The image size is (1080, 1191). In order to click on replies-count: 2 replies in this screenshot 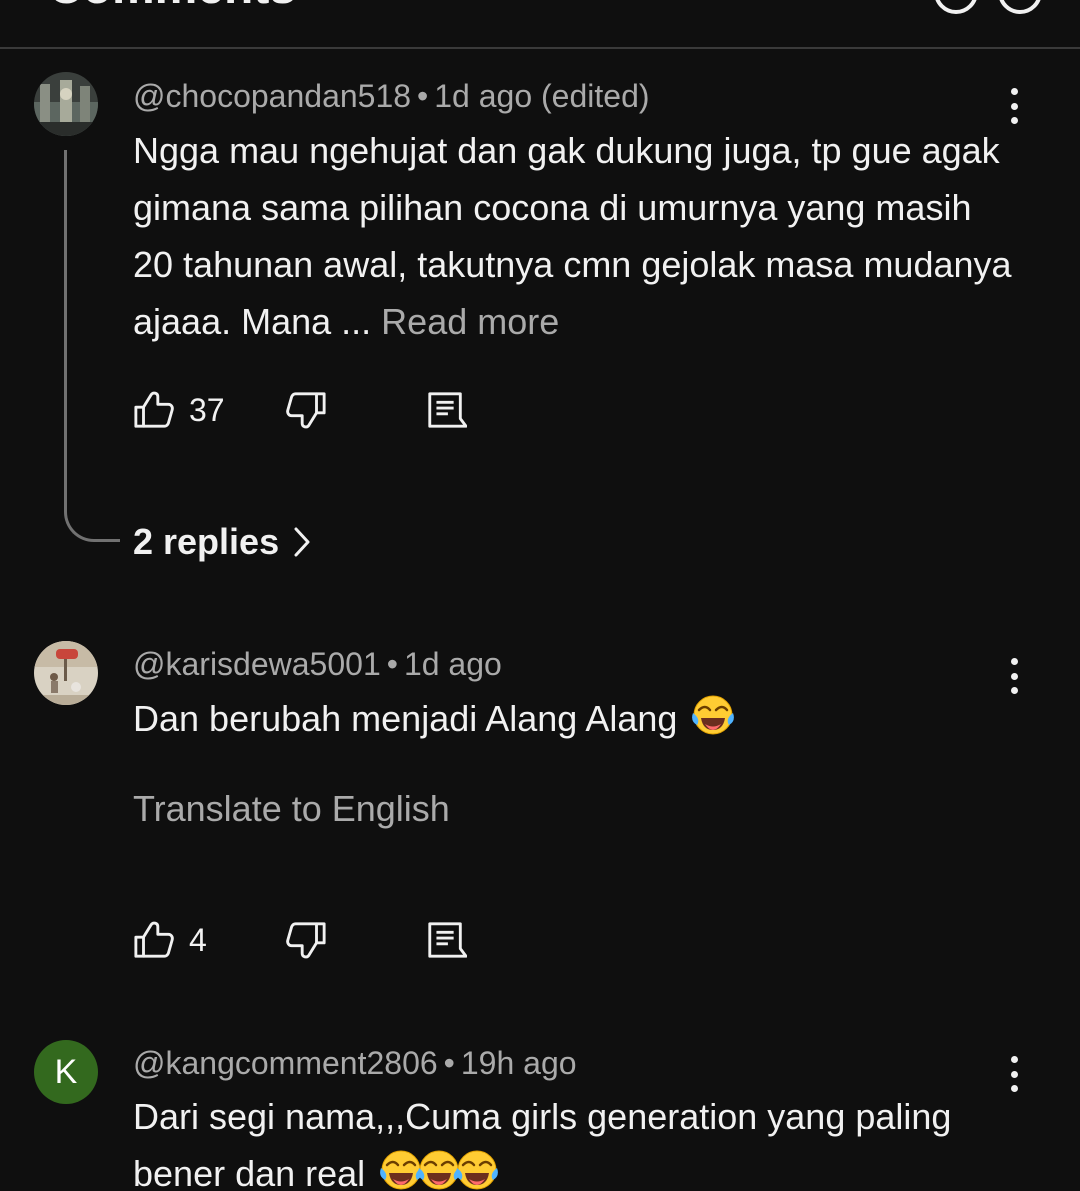, I will do `click(206, 541)`.